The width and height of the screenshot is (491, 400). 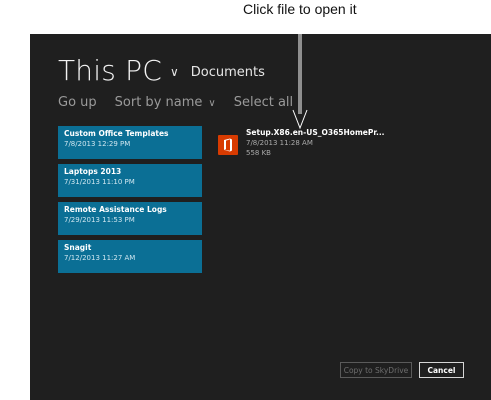 What do you see at coordinates (110, 70) in the screenshot?
I see `page-title: This PC` at bounding box center [110, 70].